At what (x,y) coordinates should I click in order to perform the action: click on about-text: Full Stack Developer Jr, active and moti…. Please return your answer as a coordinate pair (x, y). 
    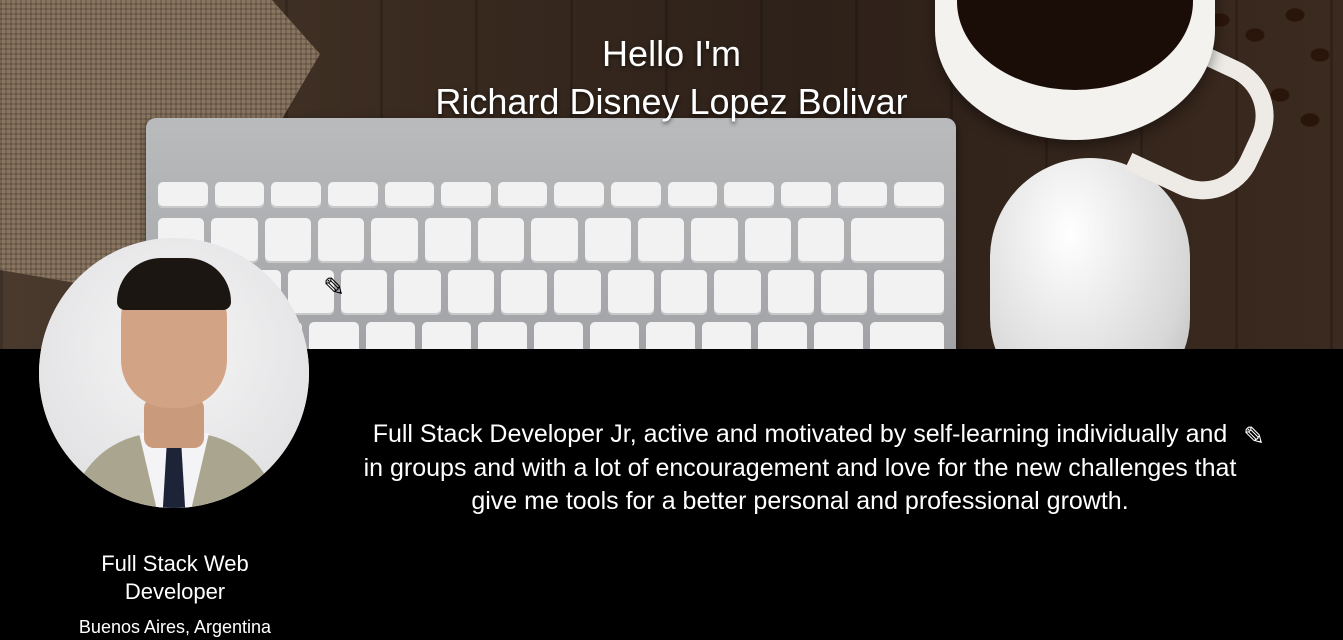
    Looking at the image, I should click on (800, 467).